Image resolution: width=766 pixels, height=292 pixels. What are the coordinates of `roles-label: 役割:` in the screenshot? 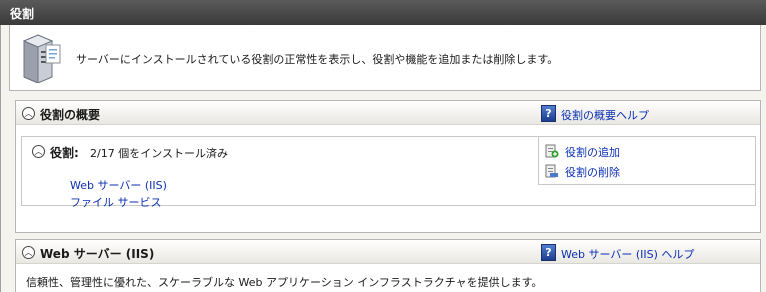 It's located at (64, 153).